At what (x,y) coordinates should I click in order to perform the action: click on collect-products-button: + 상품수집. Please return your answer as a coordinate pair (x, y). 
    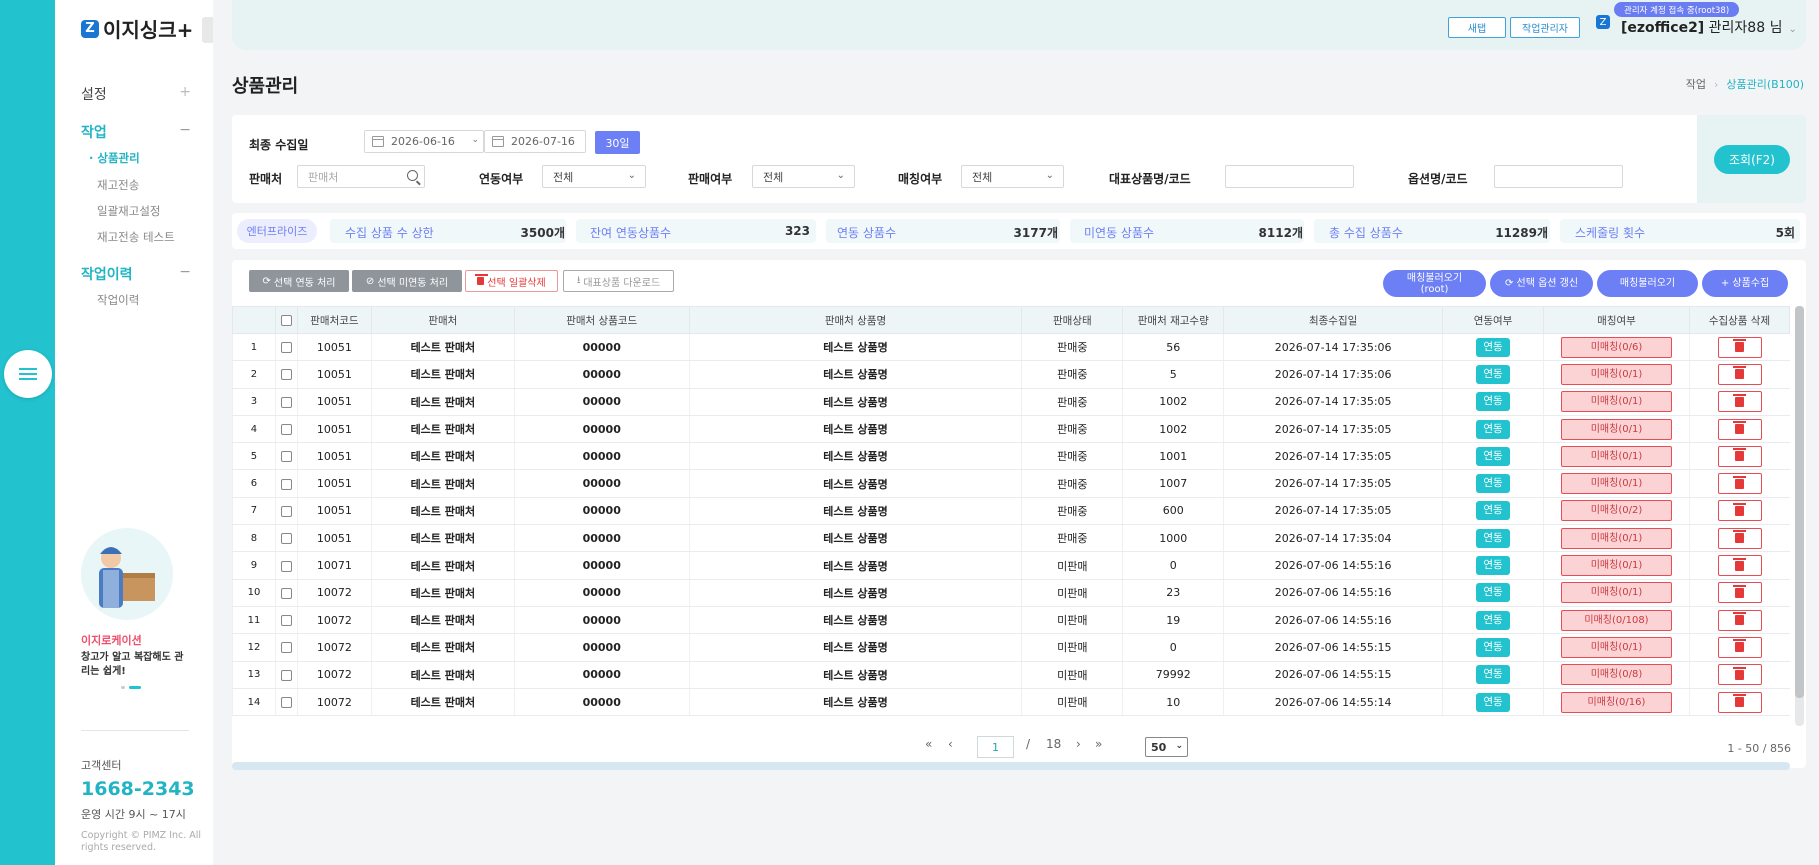
    Looking at the image, I should click on (1745, 283).